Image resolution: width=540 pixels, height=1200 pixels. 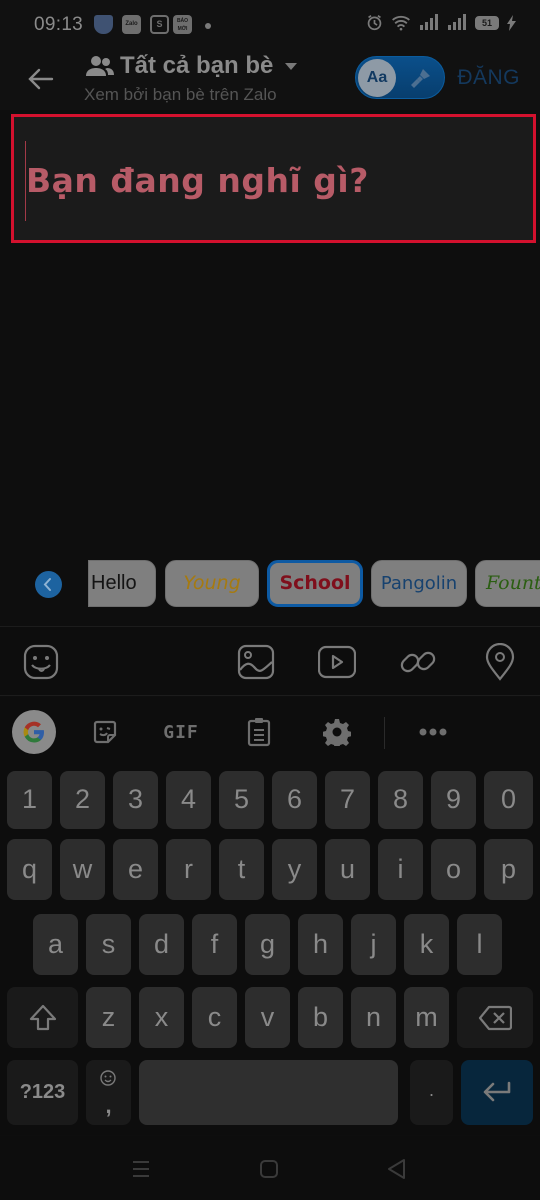 I want to click on more-button, so click(x=433, y=732).